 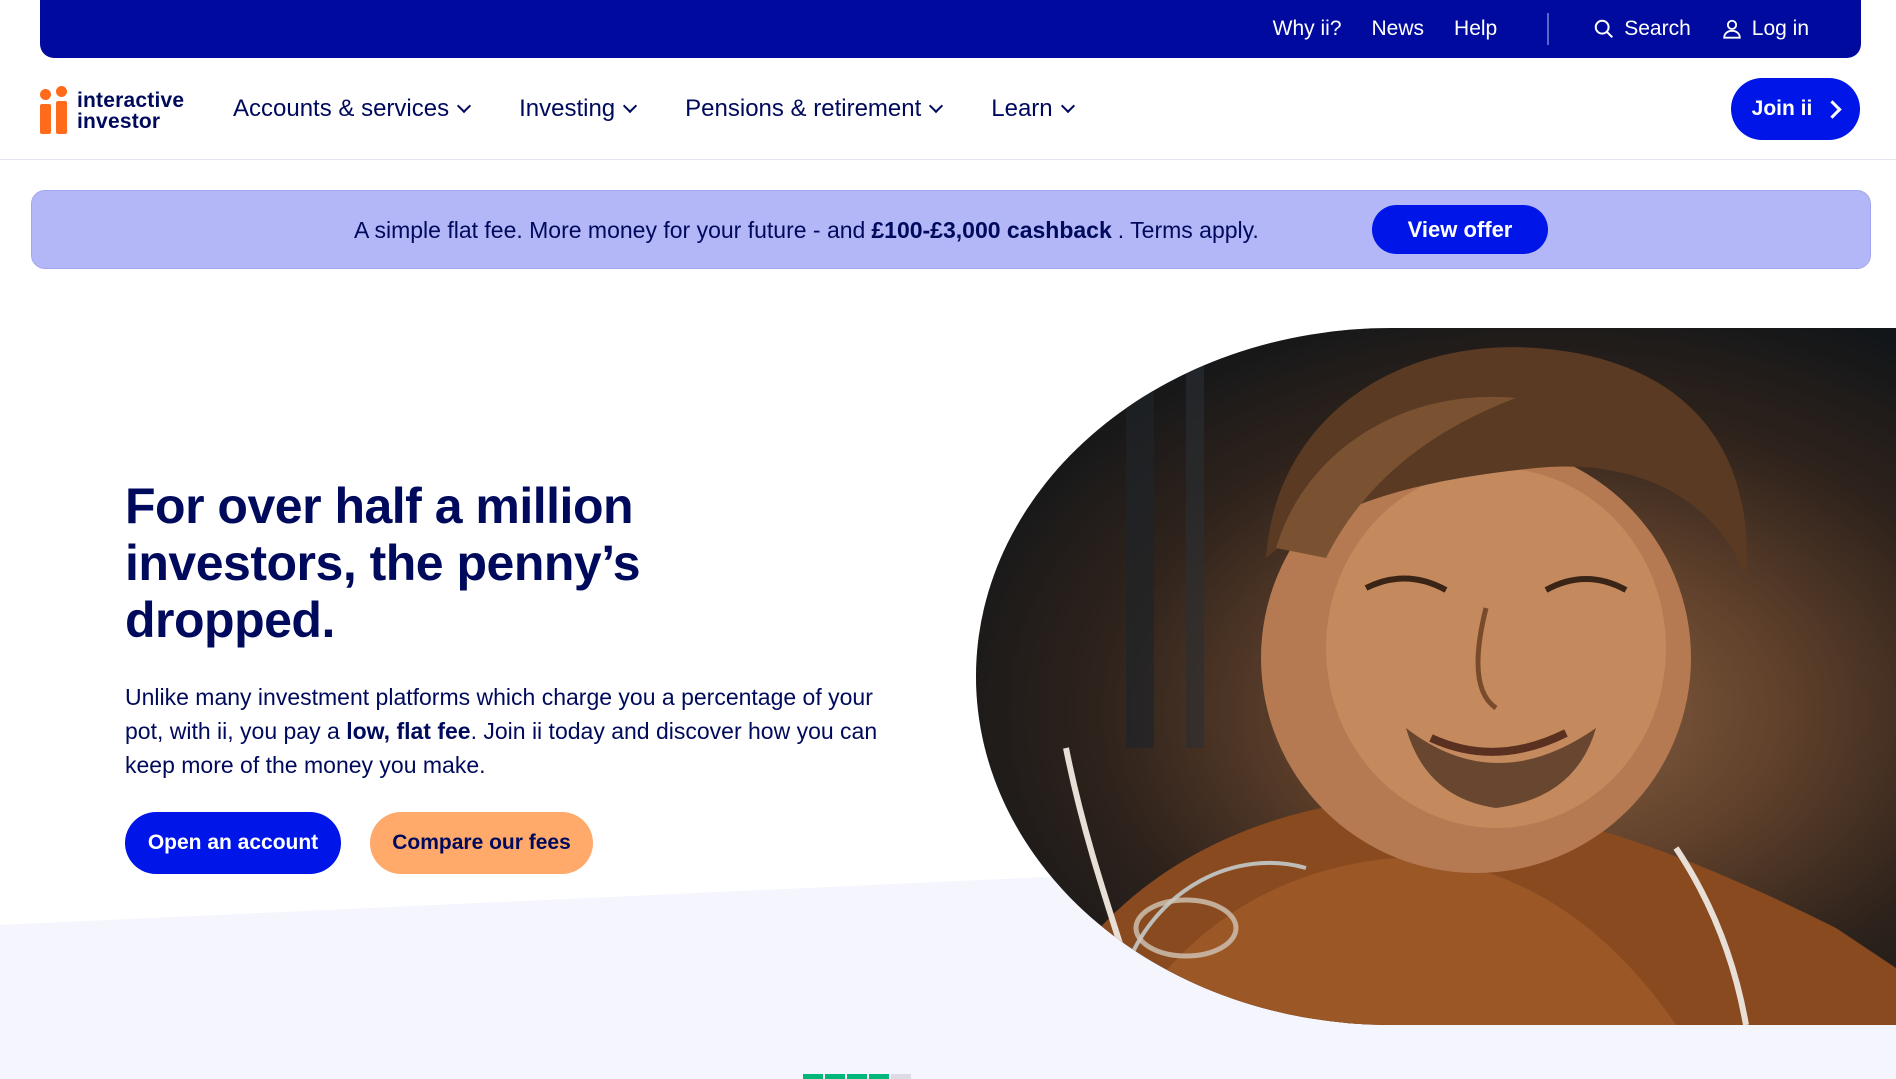 I want to click on search-label: Search, so click(x=1657, y=28).